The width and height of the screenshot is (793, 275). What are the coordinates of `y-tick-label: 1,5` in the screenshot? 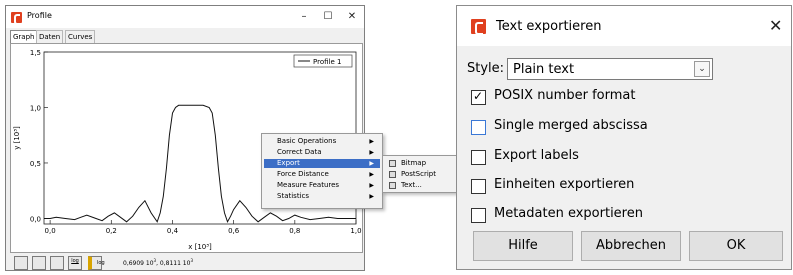 It's located at (35, 53).